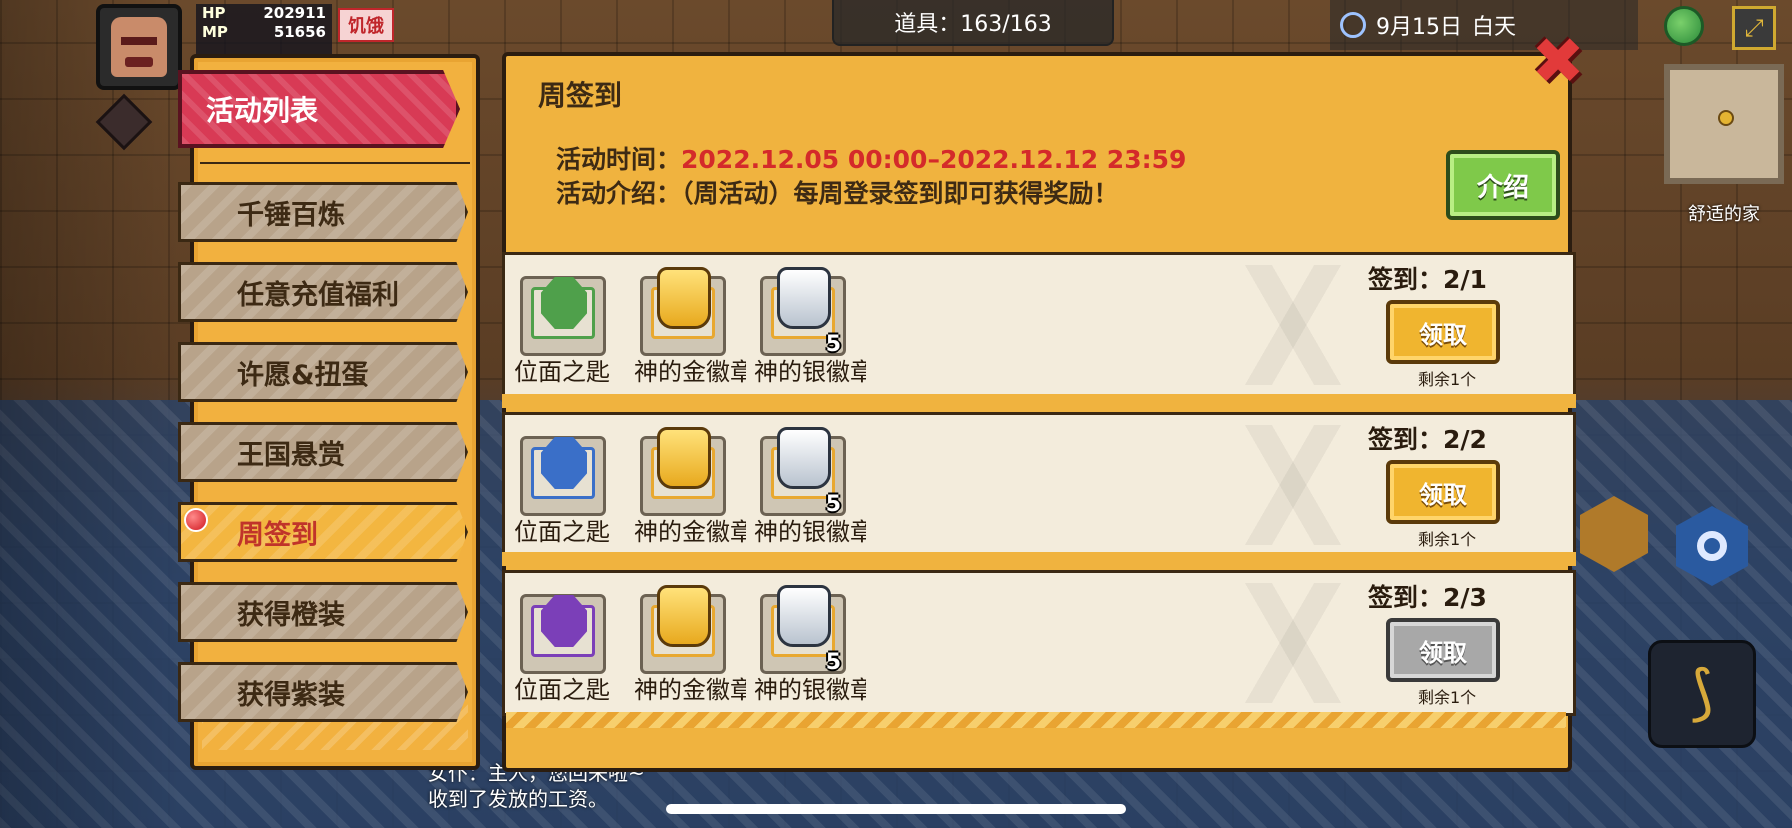 The height and width of the screenshot is (828, 1792). I want to click on sidebar-item-purple-gear: 获得紫装, so click(323, 692).